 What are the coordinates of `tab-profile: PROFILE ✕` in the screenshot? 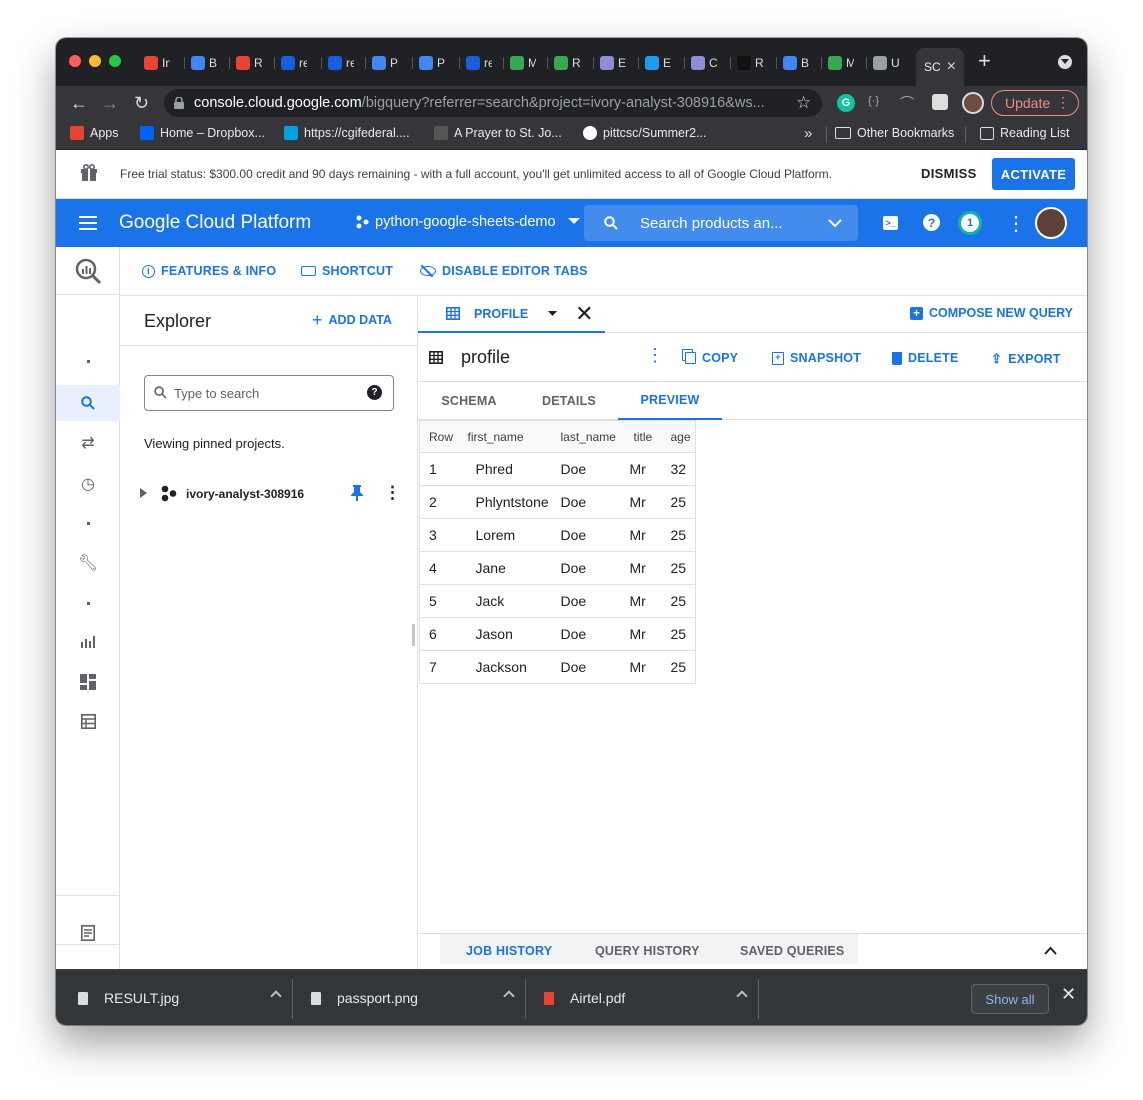 It's located at (511, 314).